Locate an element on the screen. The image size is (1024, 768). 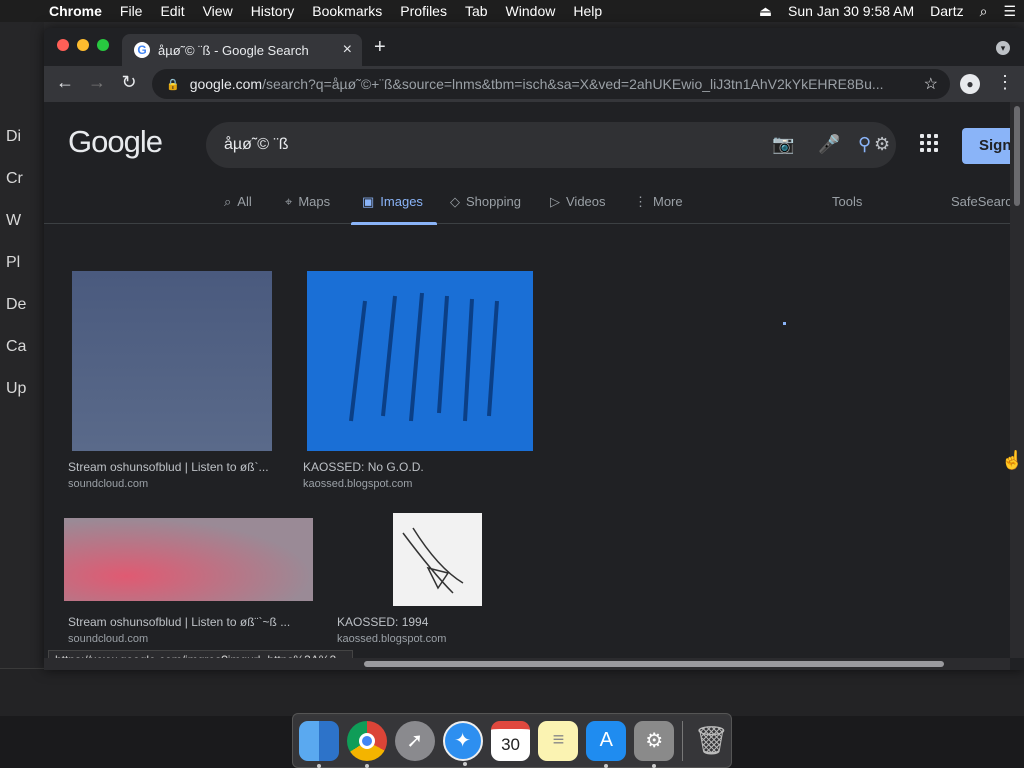
menu-file: File is located at coordinates (131, 11).